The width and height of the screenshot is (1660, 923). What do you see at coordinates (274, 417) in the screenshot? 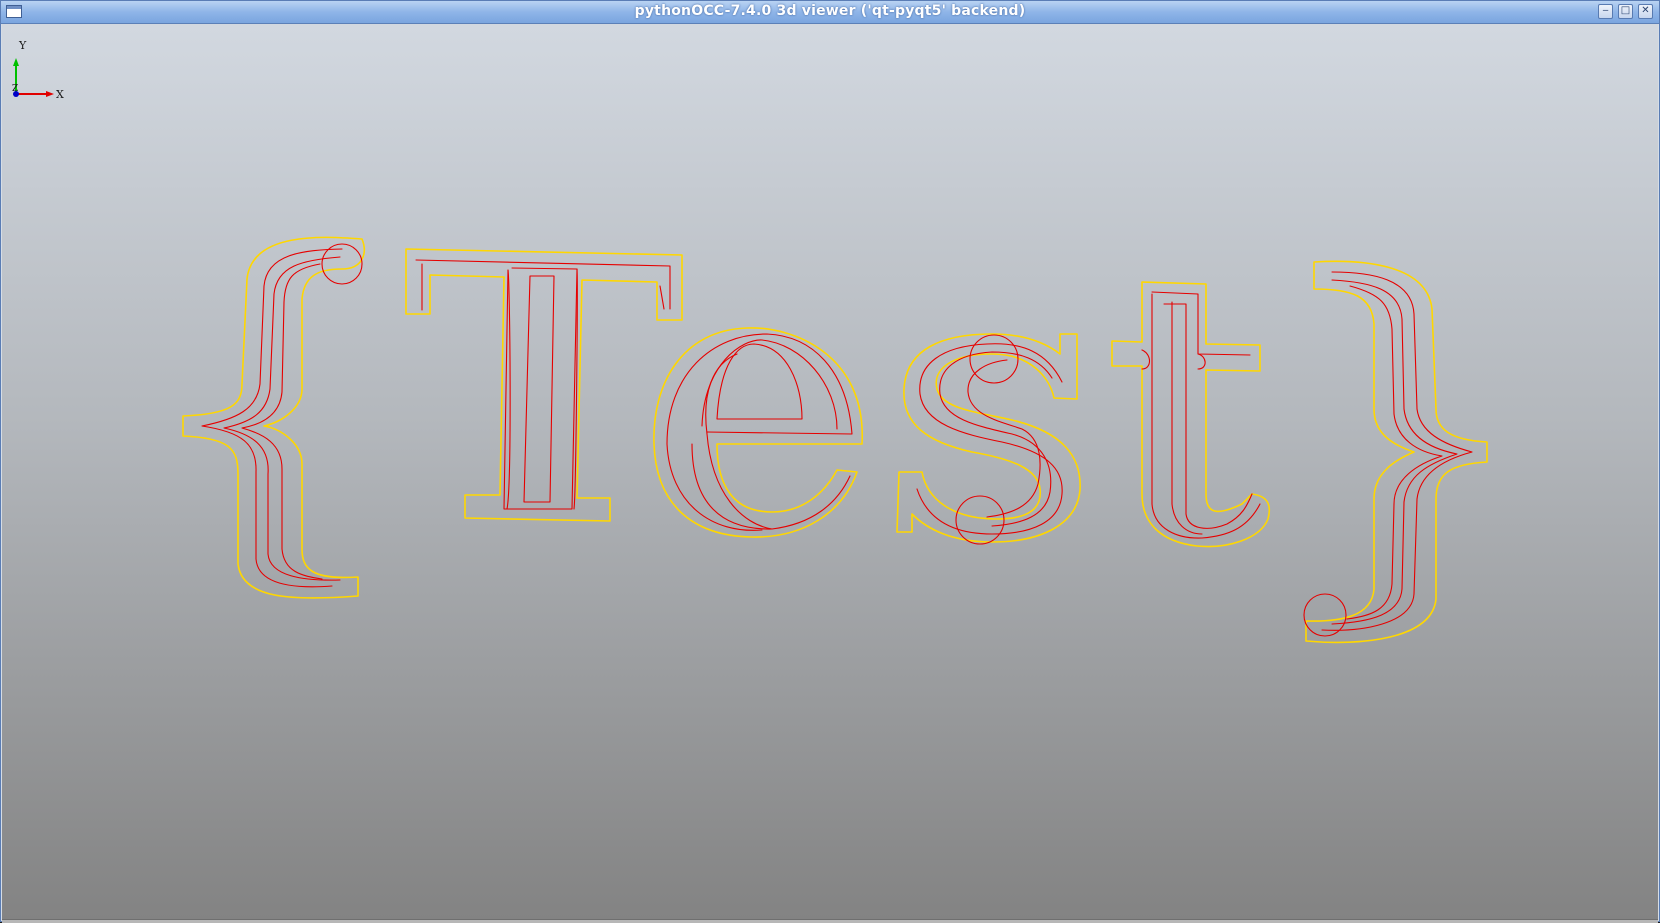
I see `left-brace-shape` at bounding box center [274, 417].